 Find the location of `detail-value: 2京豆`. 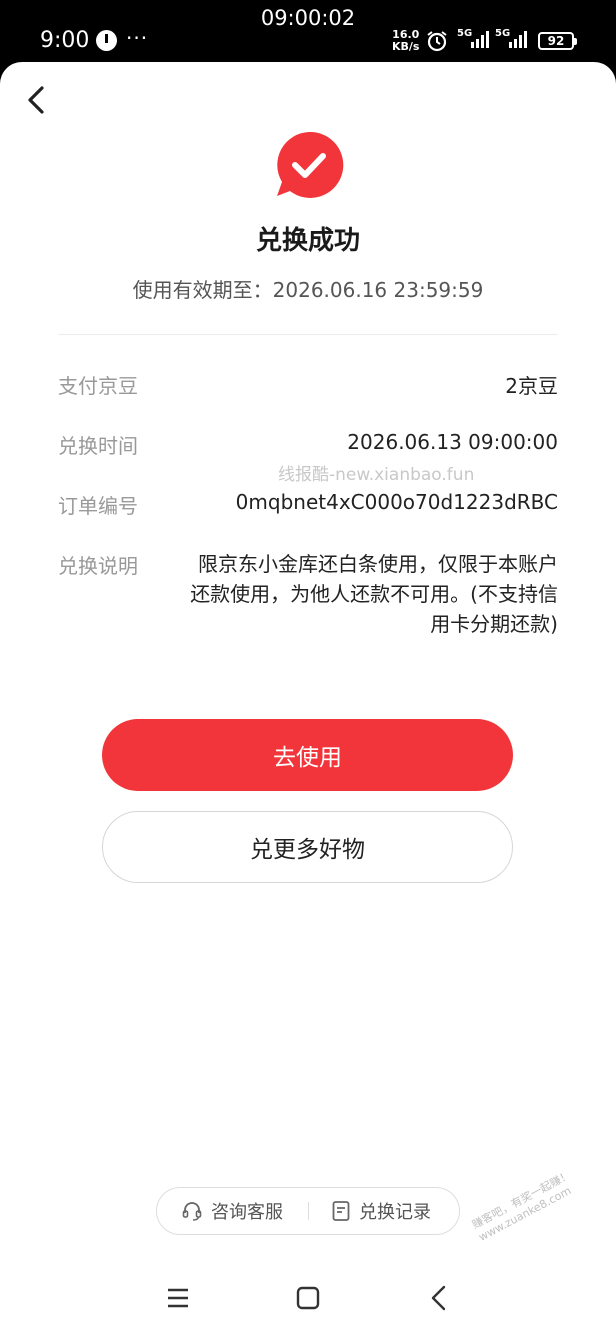

detail-value: 2京豆 is located at coordinates (531, 386).